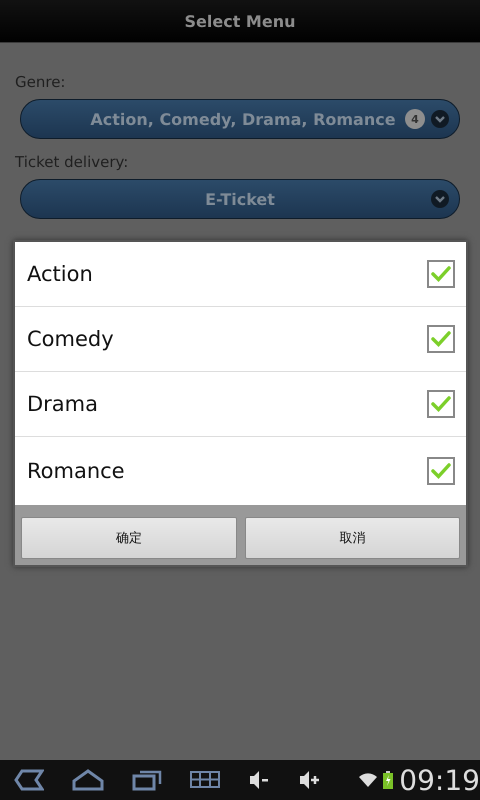 The height and width of the screenshot is (800, 480). Describe the element at coordinates (205, 780) in the screenshot. I see `grid-icon` at that location.